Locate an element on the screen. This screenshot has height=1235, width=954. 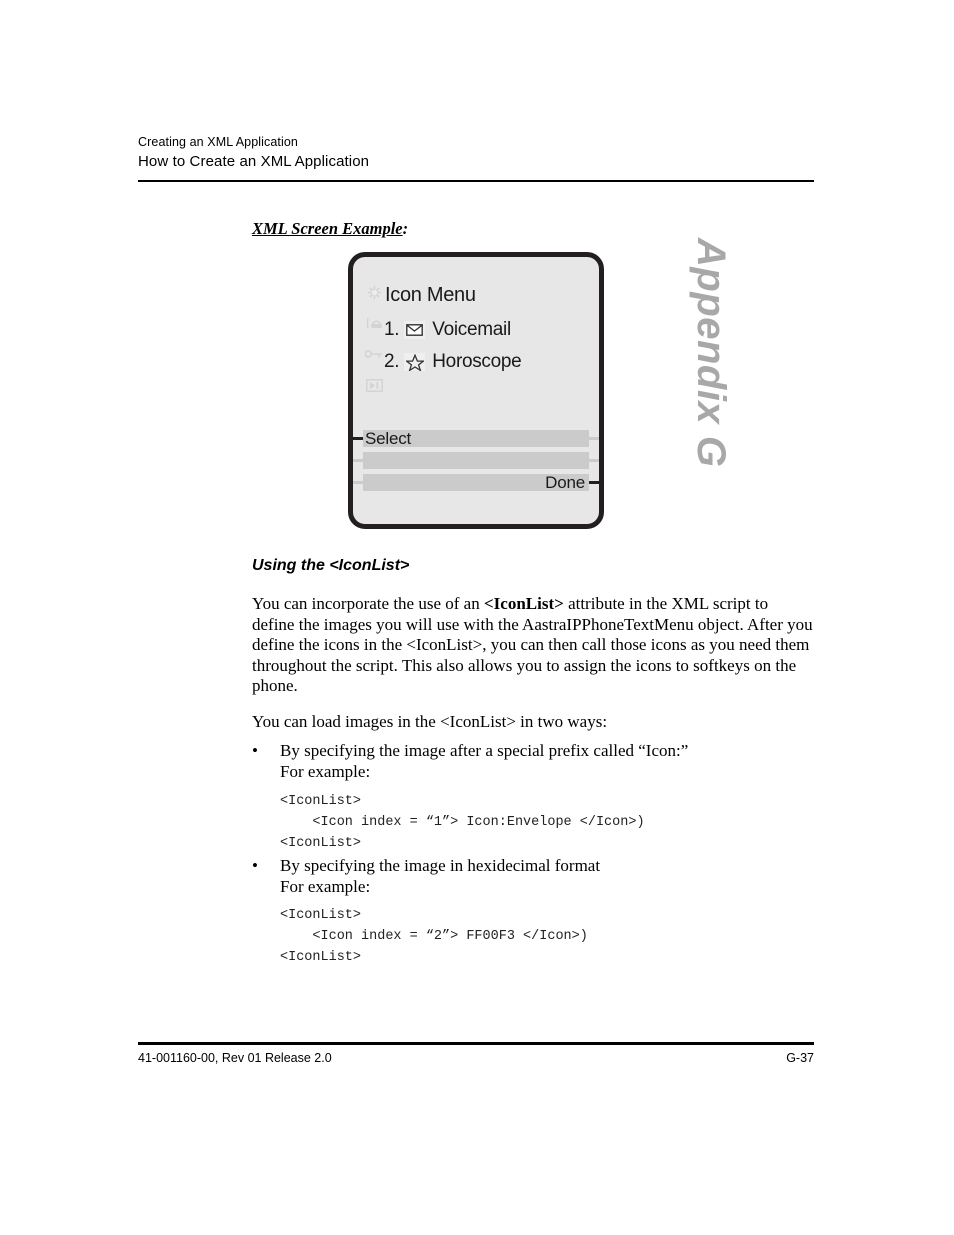
phone-menu-item-label: Horoscope is located at coordinates (477, 361).